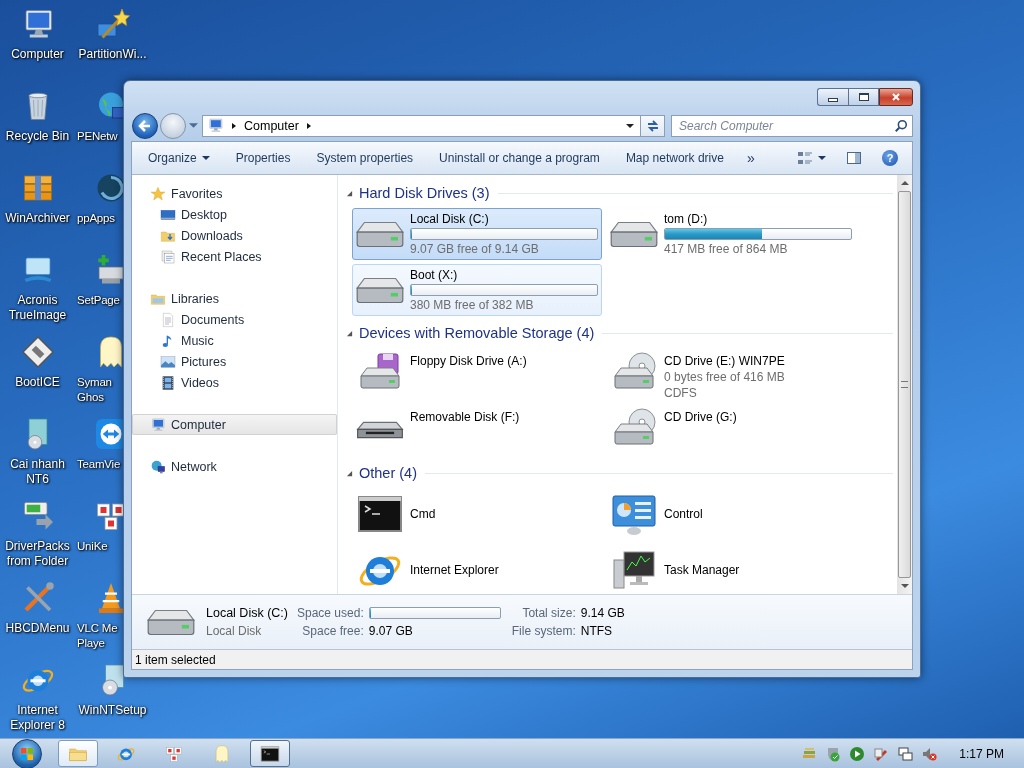 This screenshot has width=1024, height=768. I want to click on drive-tile: tom (D:) 417 MB free of 864 MB, so click(731, 234).